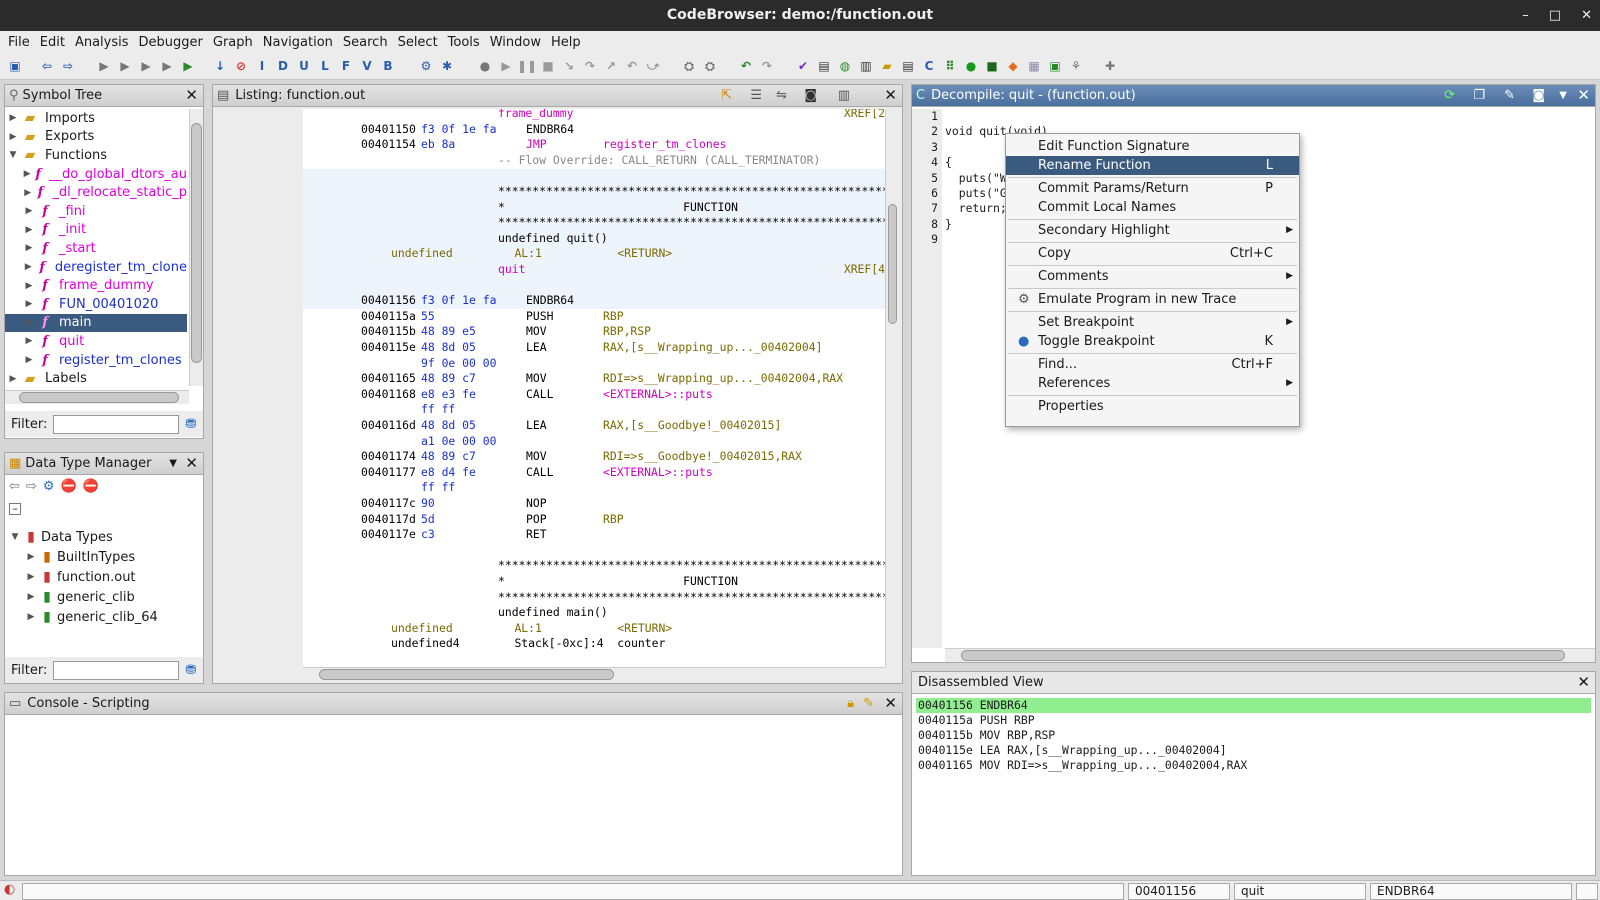  What do you see at coordinates (618, 581) in the screenshot?
I see `listing-text: * FUNCTION` at bounding box center [618, 581].